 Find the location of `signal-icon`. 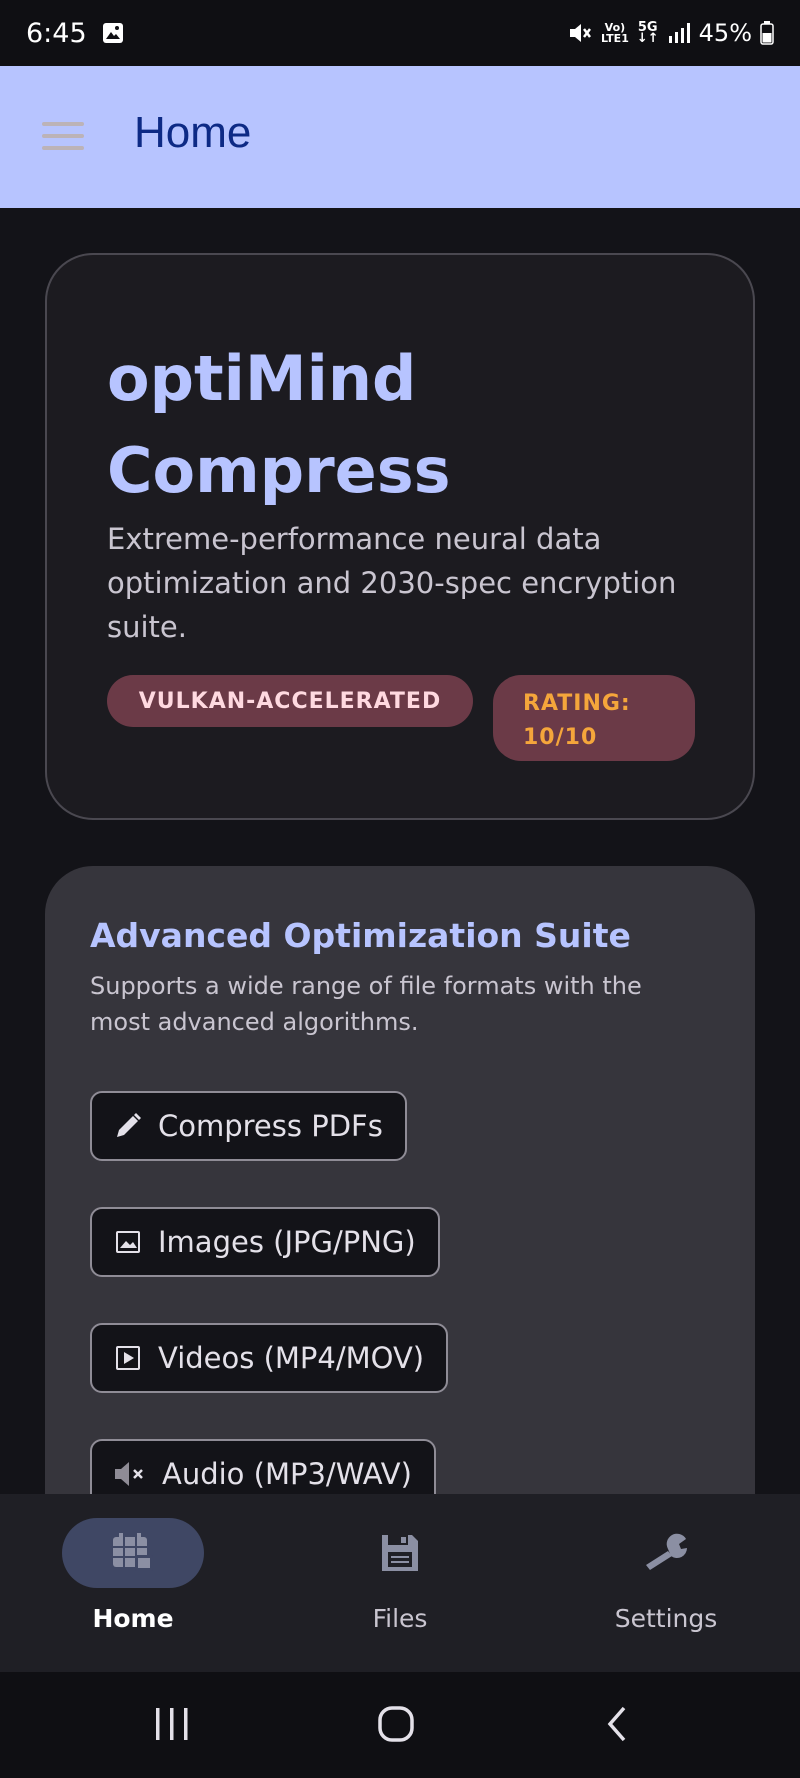

signal-icon is located at coordinates (679, 33).